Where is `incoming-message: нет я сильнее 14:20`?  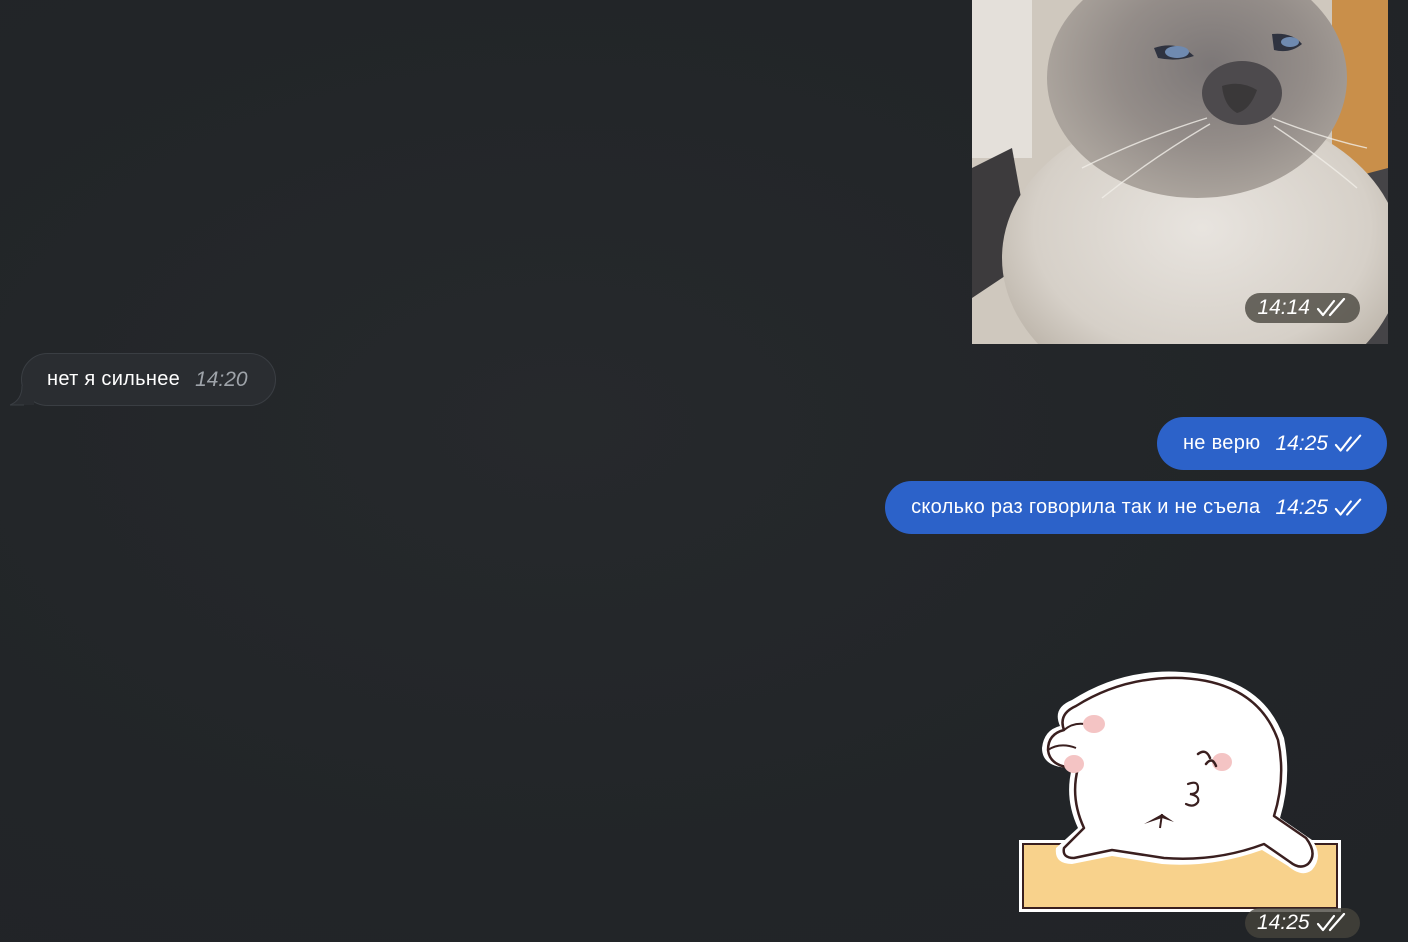 incoming-message: нет я сильнее 14:20 is located at coordinates (143, 379).